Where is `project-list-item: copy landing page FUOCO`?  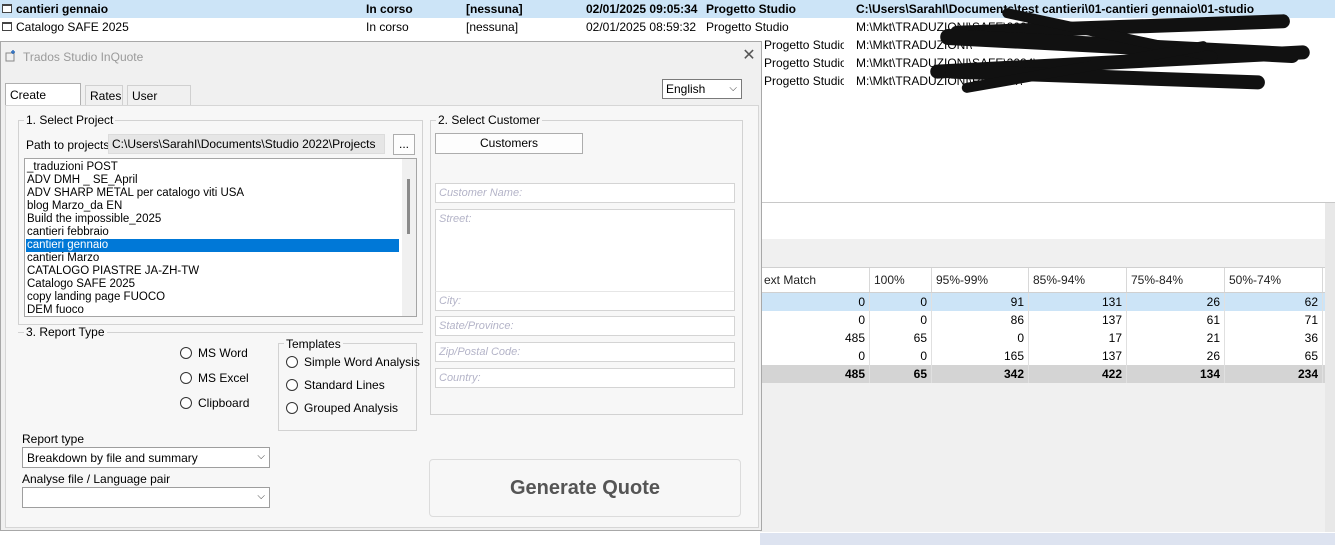
project-list-item: copy landing page FUOCO is located at coordinates (212, 297).